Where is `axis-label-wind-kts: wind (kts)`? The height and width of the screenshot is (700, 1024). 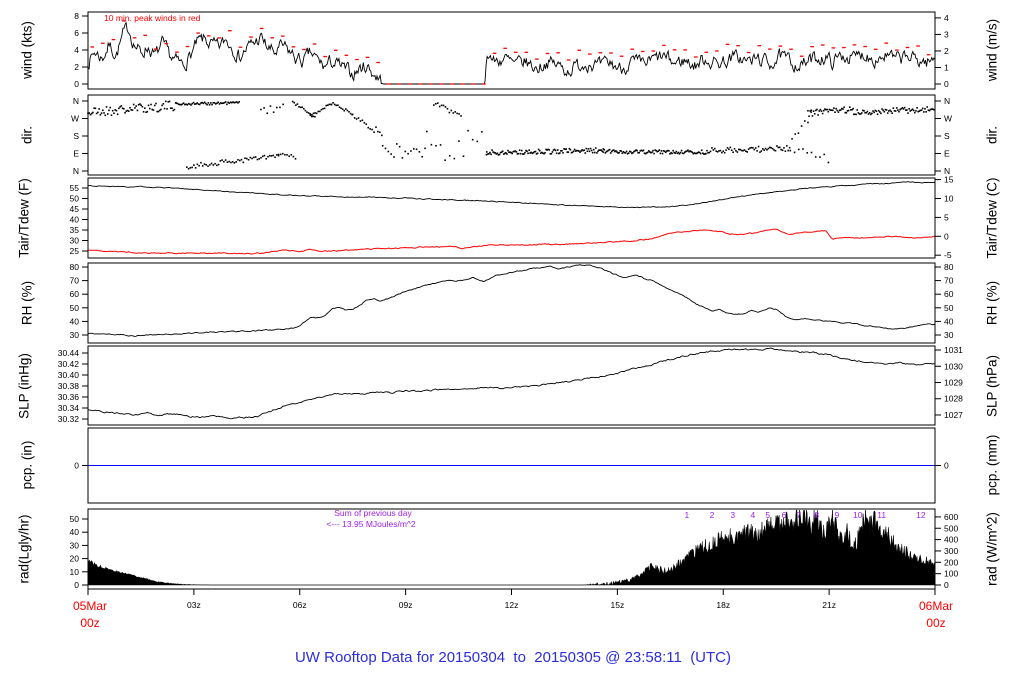 axis-label-wind-kts: wind (kts) is located at coordinates (27, 50).